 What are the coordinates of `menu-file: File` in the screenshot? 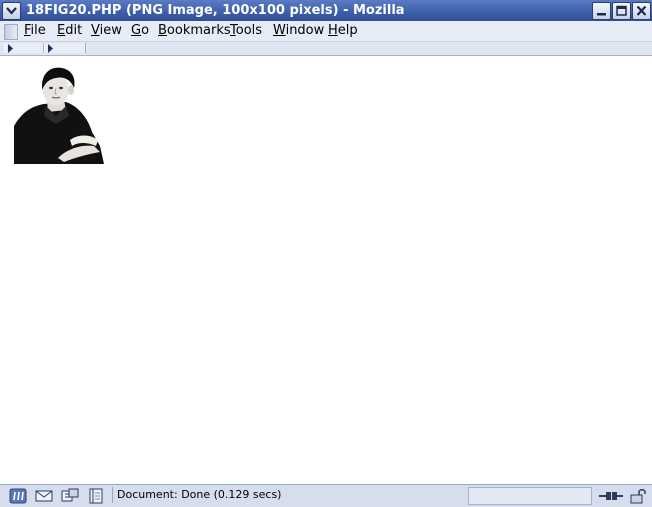 It's located at (35, 31).